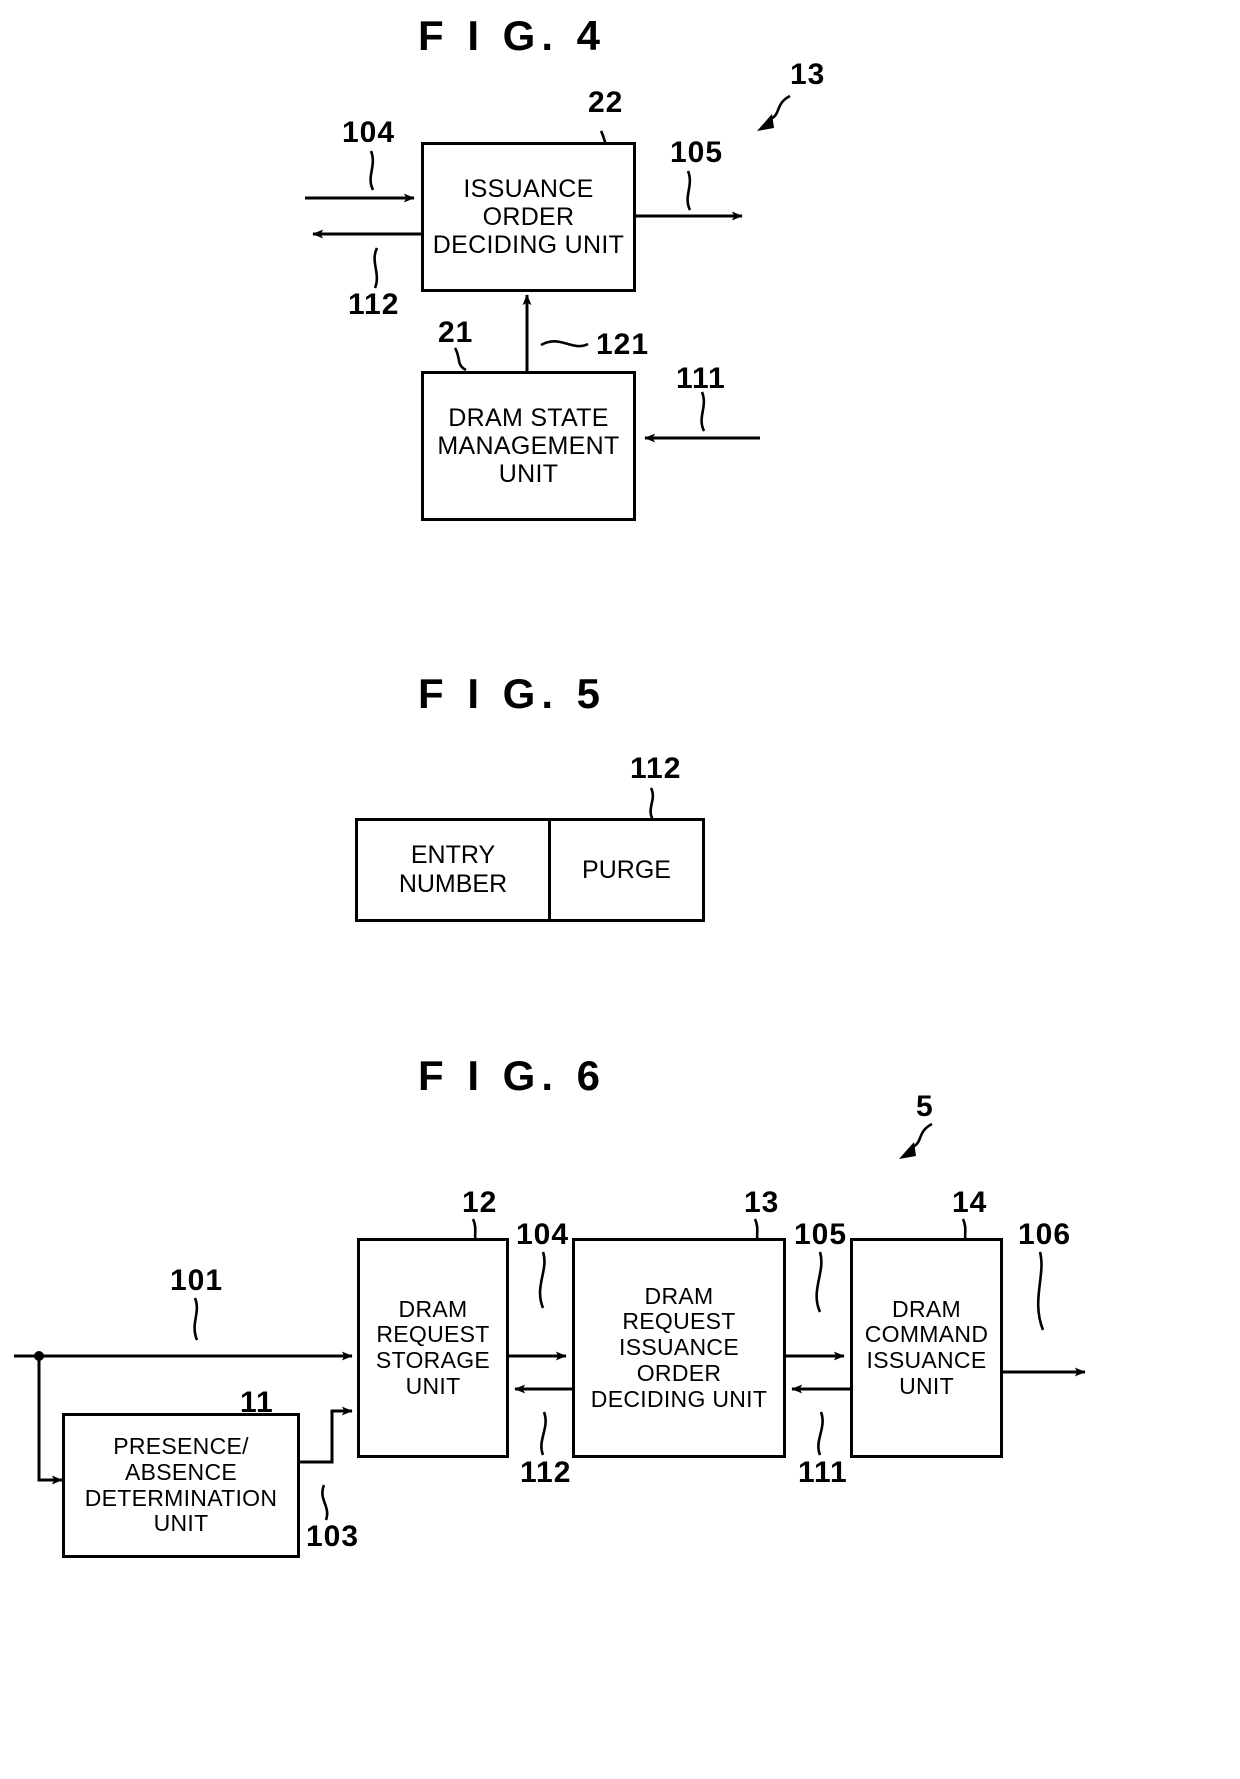 The height and width of the screenshot is (1779, 1240). Describe the element at coordinates (546, 1472) in the screenshot. I see `signal-label-112-fig6: 112` at that location.